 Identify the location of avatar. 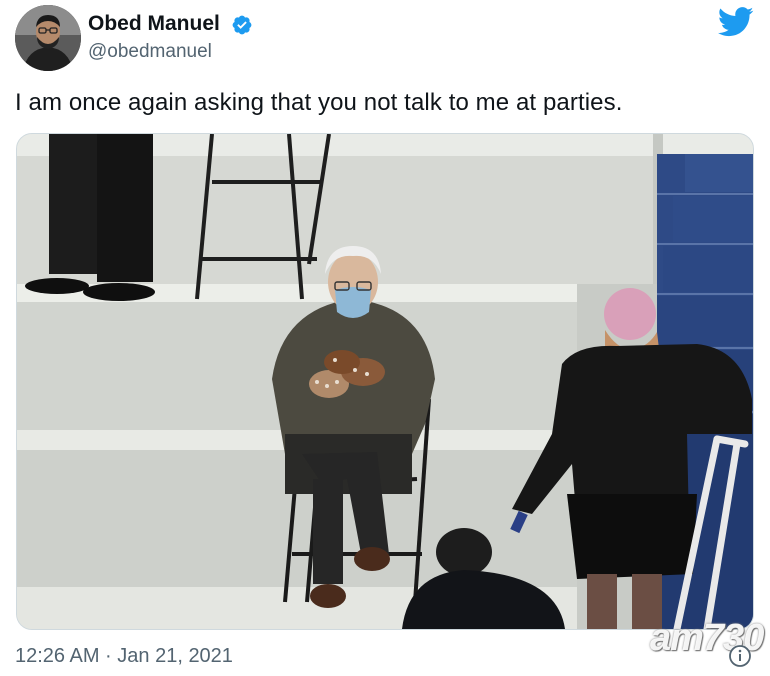
(48, 38).